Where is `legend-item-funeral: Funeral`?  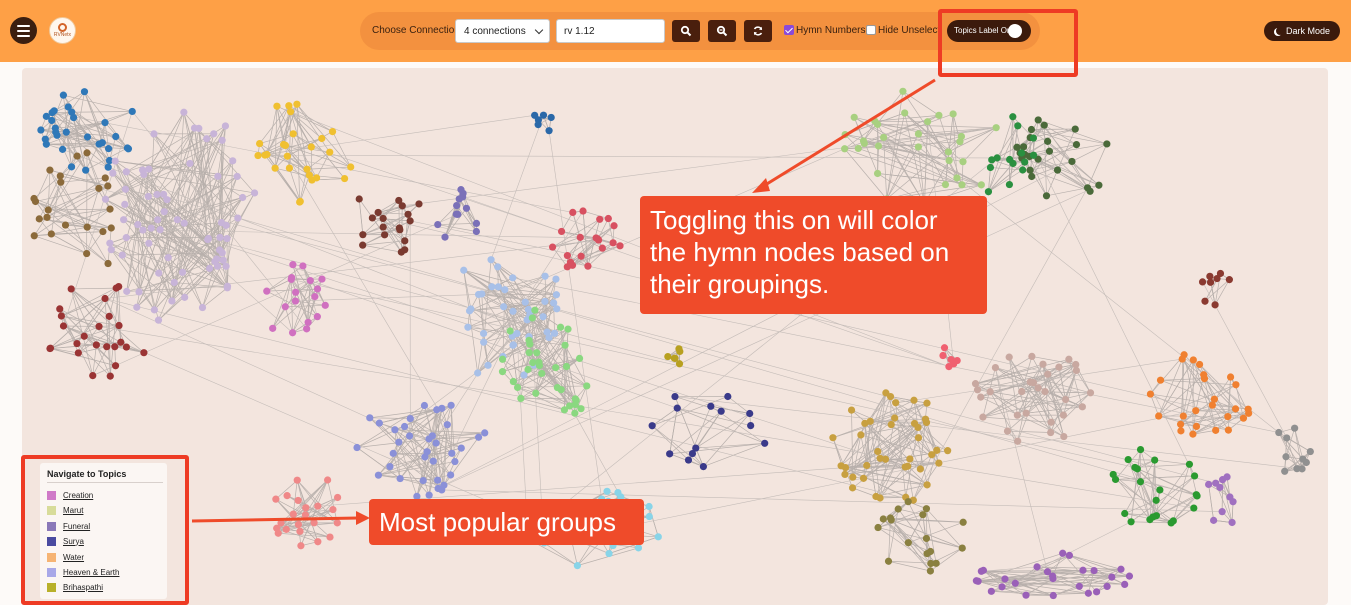 legend-item-funeral: Funeral is located at coordinates (68, 526).